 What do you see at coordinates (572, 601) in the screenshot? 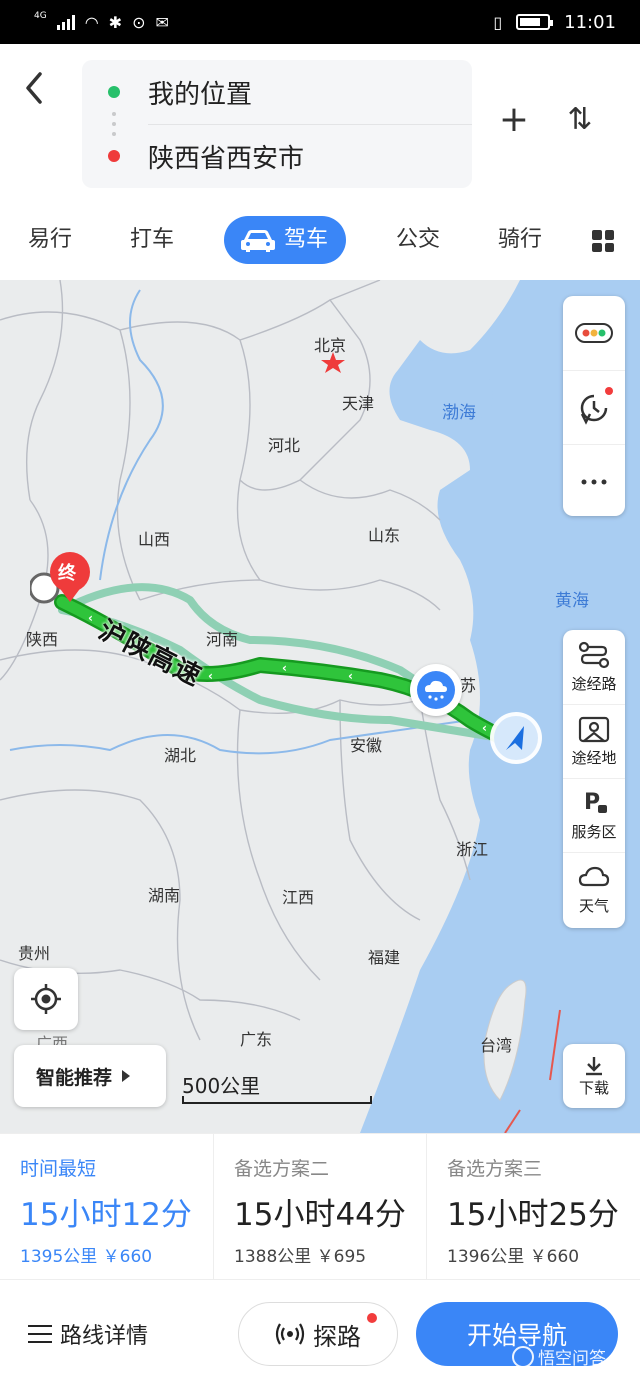
I see `map-label-yellow-sea: 黄海` at bounding box center [572, 601].